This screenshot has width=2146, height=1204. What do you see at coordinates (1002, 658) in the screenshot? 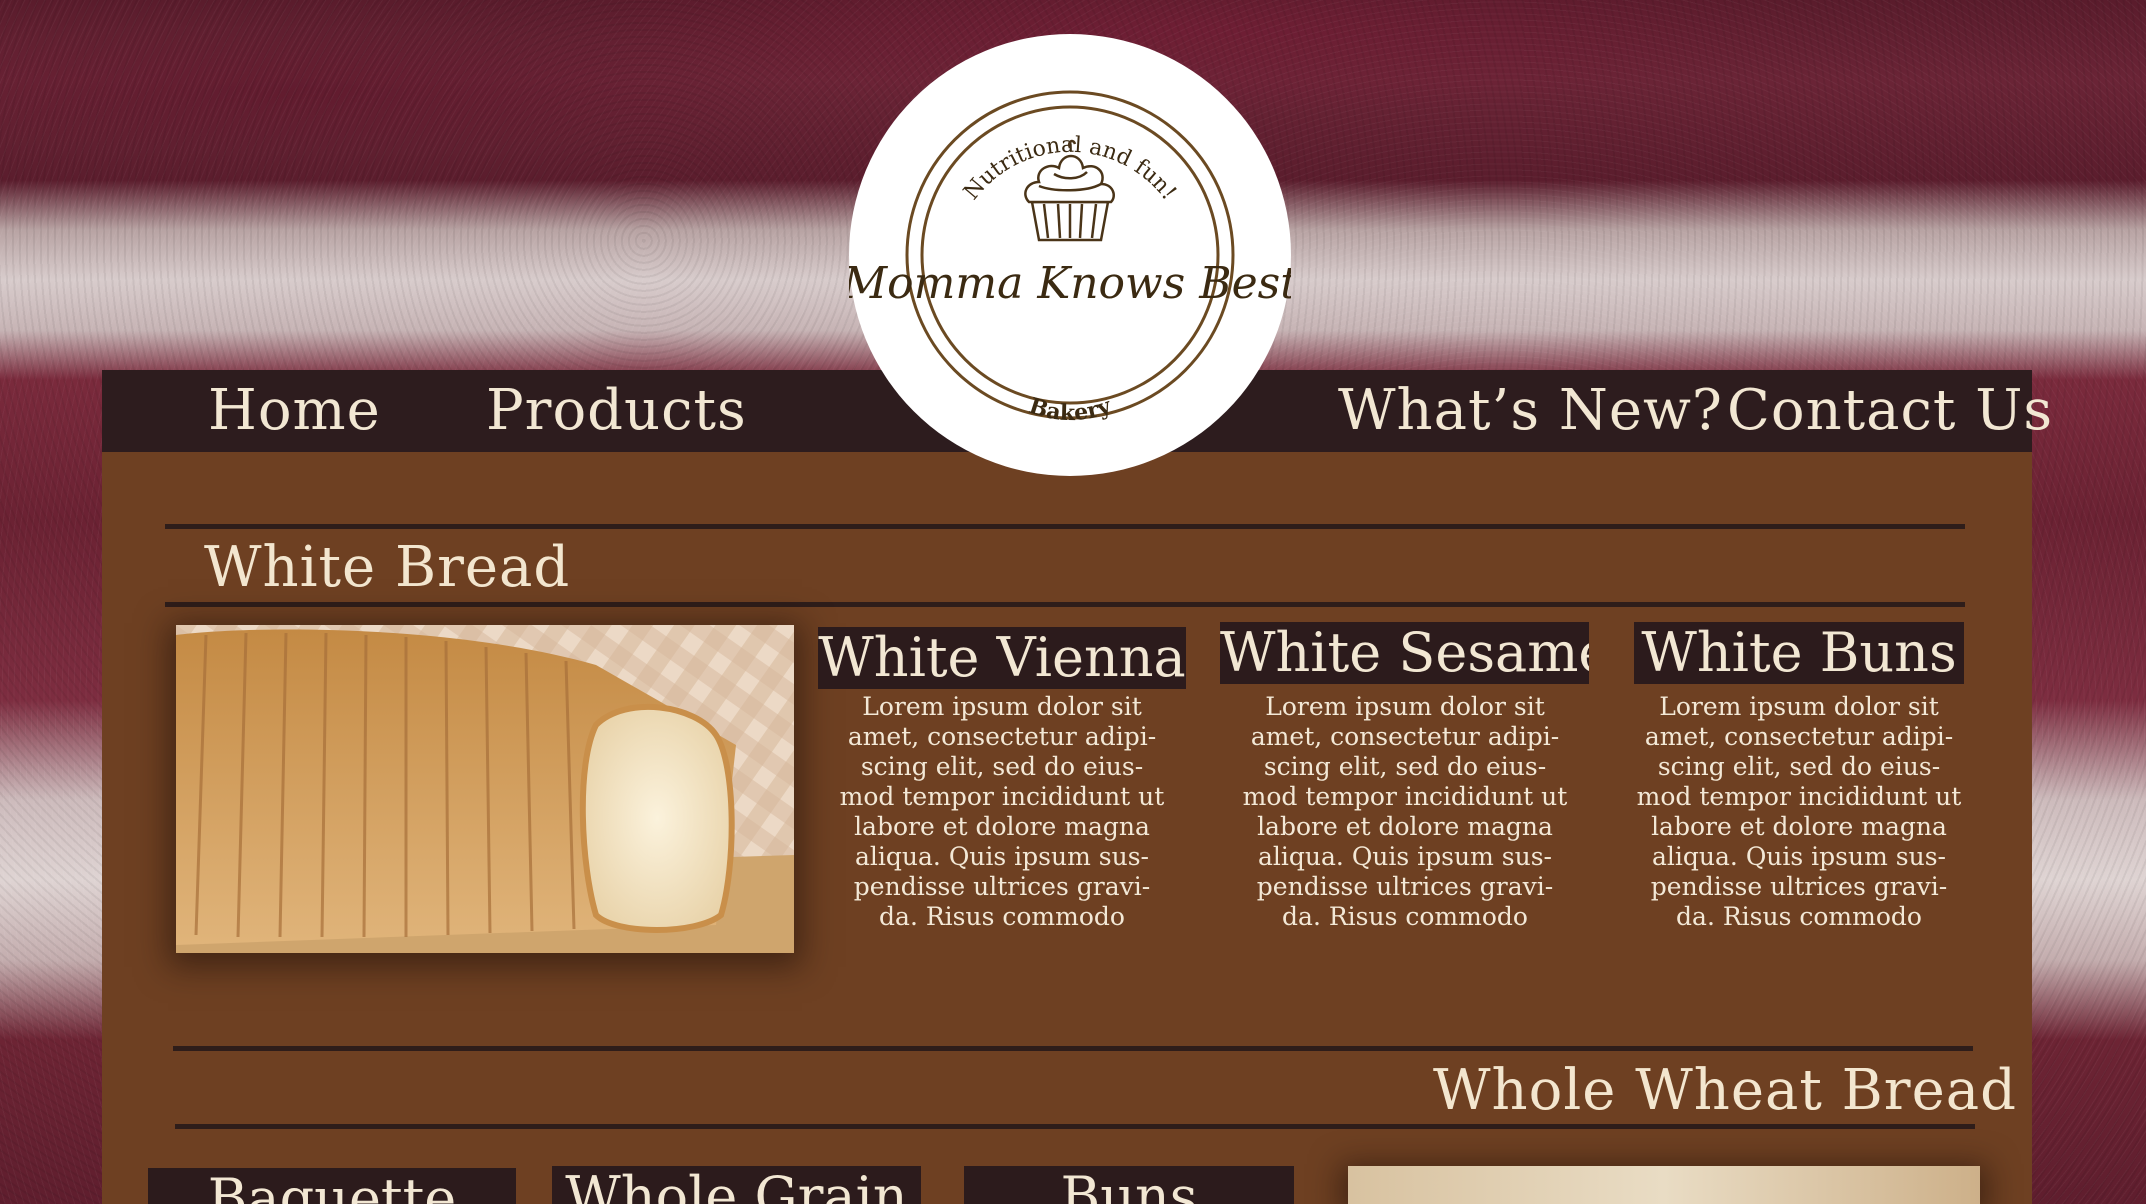
I see `product-title-white-vienna: White Vienna` at bounding box center [1002, 658].